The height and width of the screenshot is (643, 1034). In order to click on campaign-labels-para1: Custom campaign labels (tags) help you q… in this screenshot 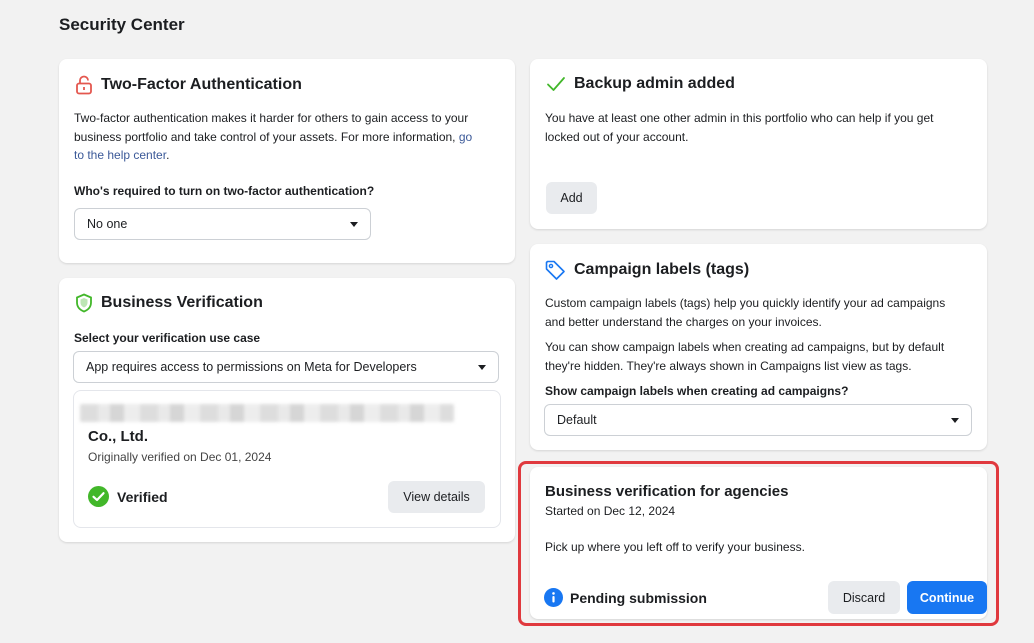, I will do `click(745, 312)`.